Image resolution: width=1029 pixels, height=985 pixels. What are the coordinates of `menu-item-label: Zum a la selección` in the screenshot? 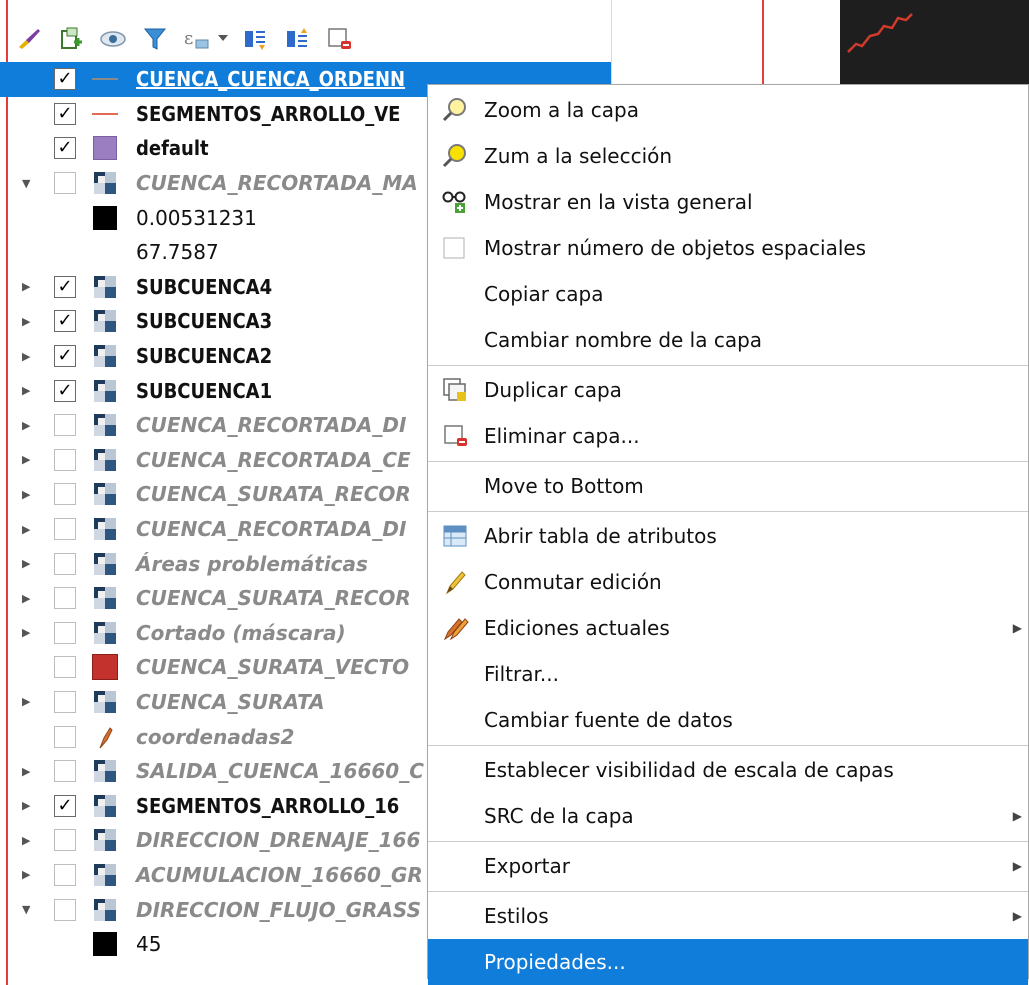 It's located at (578, 156).